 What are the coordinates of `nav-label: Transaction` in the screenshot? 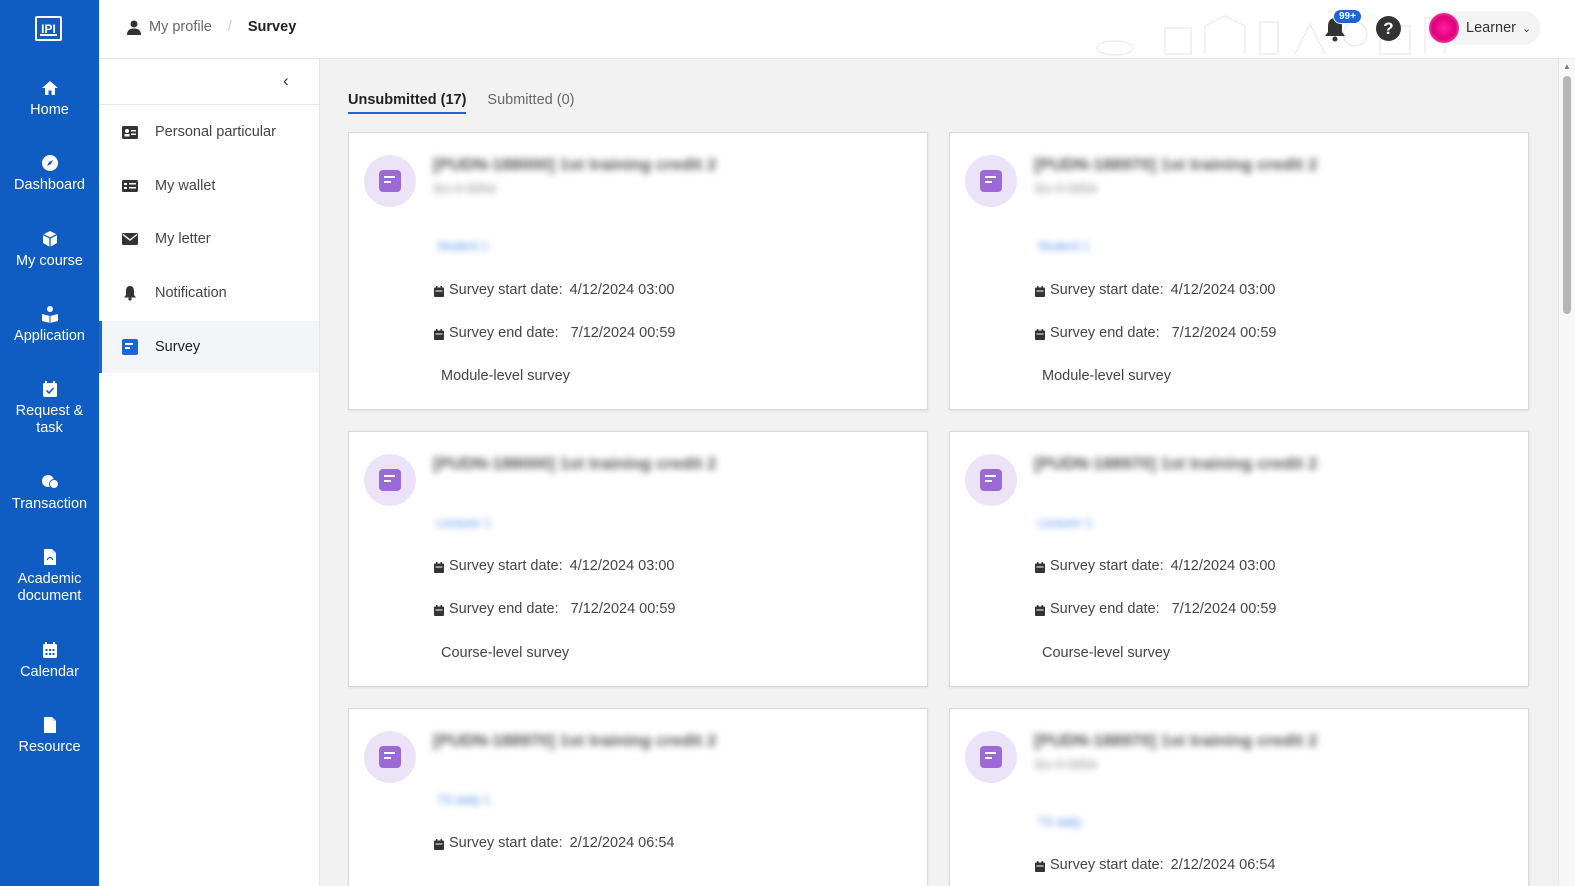 It's located at (49, 504).